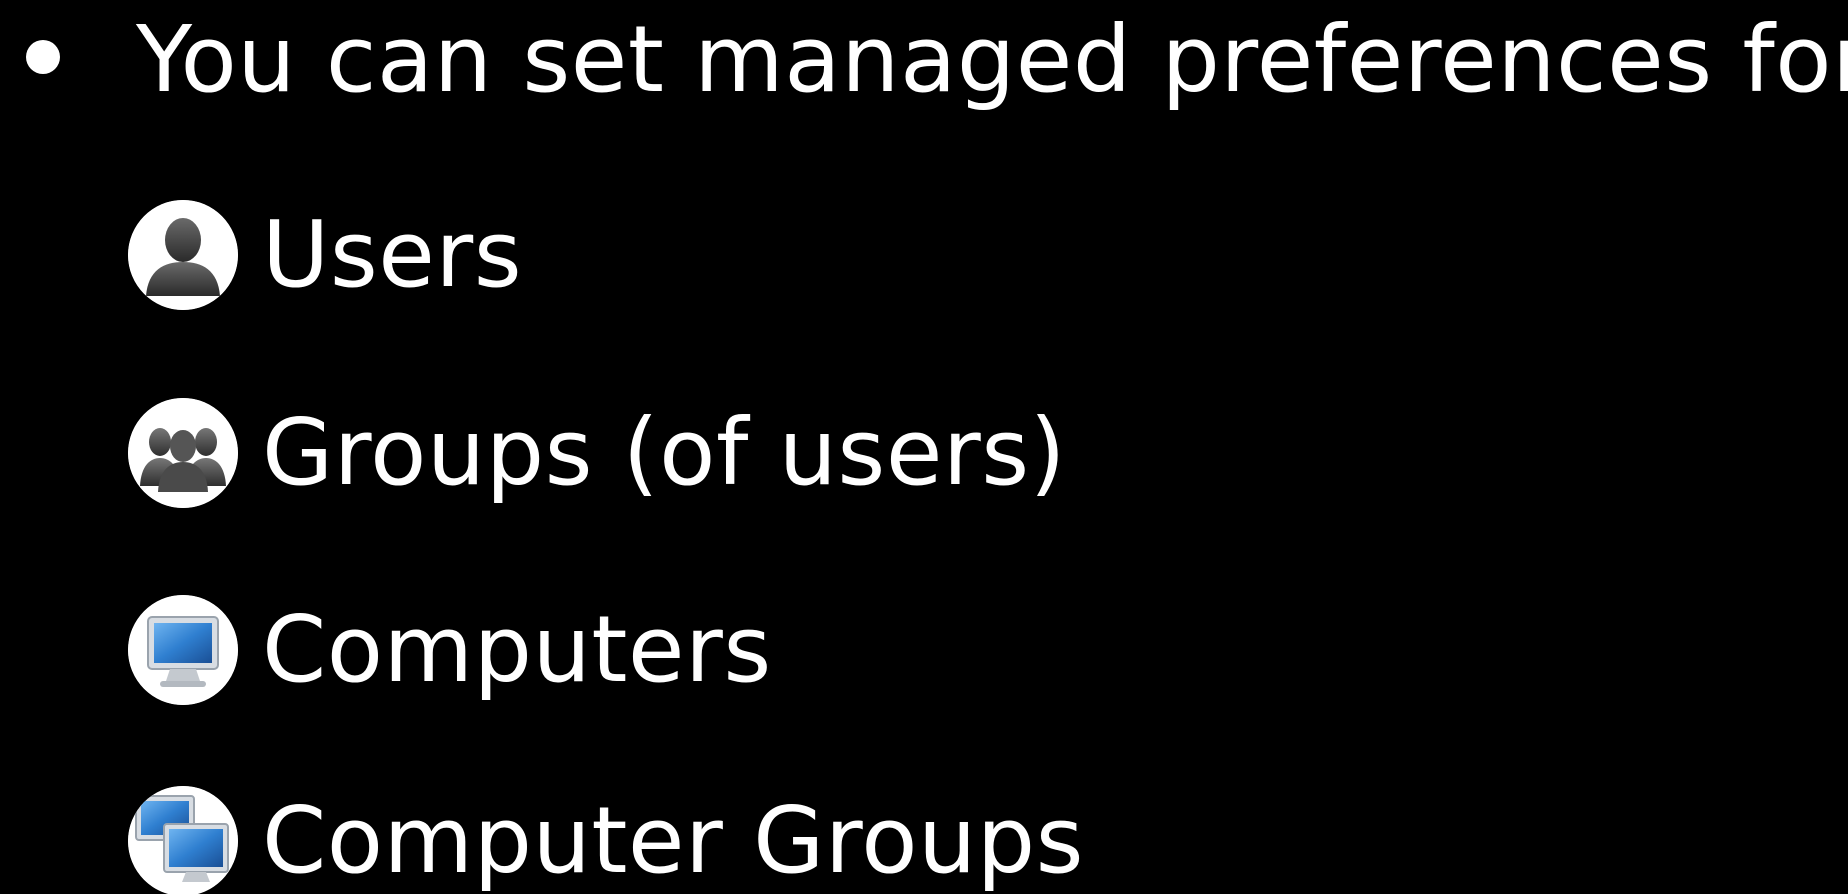 This screenshot has width=1848, height=894. I want to click on group-icon, so click(183, 453).